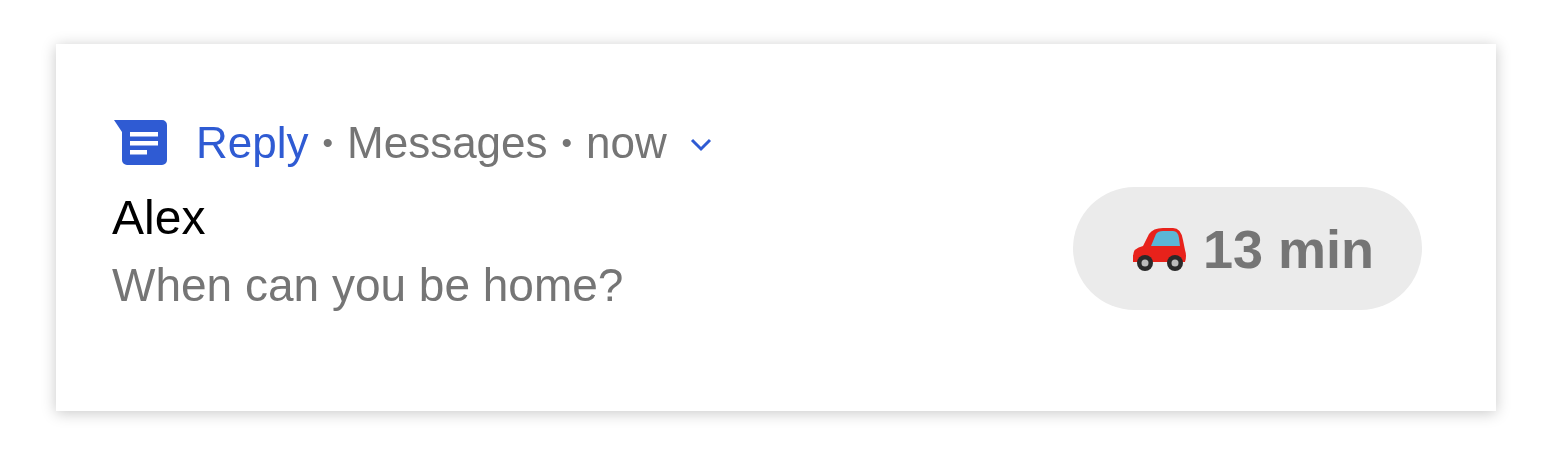 This screenshot has height=457, width=1551. What do you see at coordinates (159, 217) in the screenshot?
I see `sender-name: Alex` at bounding box center [159, 217].